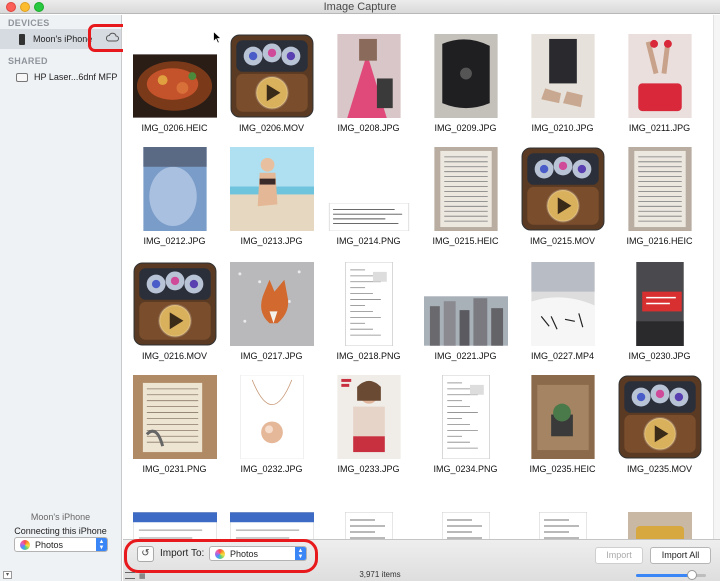  I want to click on thumbnail-caption: IMG_0218.PNG, so click(368, 356).